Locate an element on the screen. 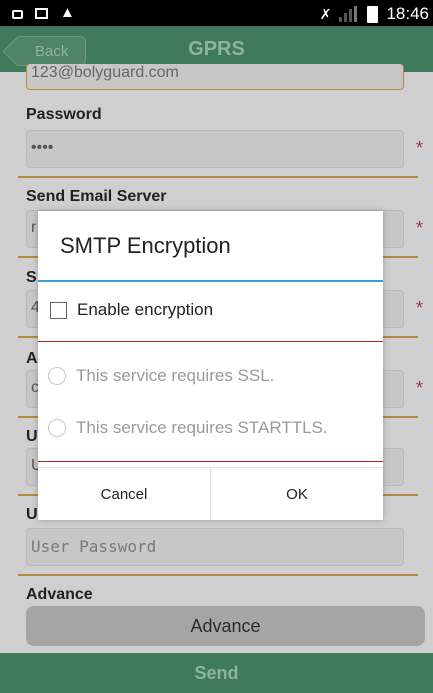 The height and width of the screenshot is (693, 433). user-password-label: U is located at coordinates (32, 514).